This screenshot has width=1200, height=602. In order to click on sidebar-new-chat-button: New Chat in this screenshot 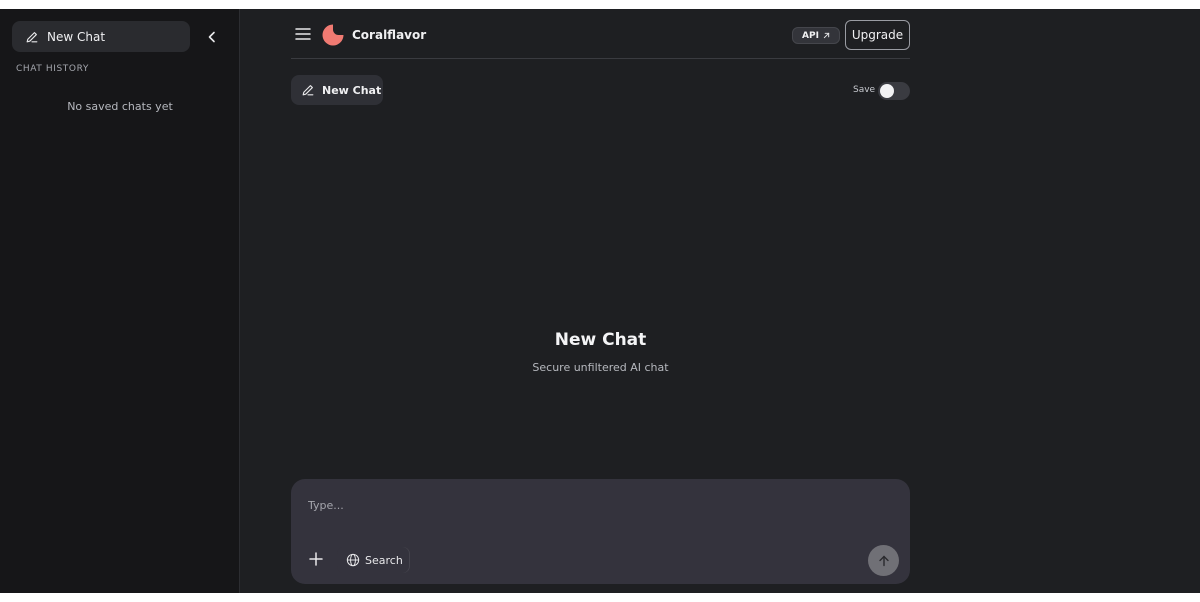, I will do `click(101, 36)`.